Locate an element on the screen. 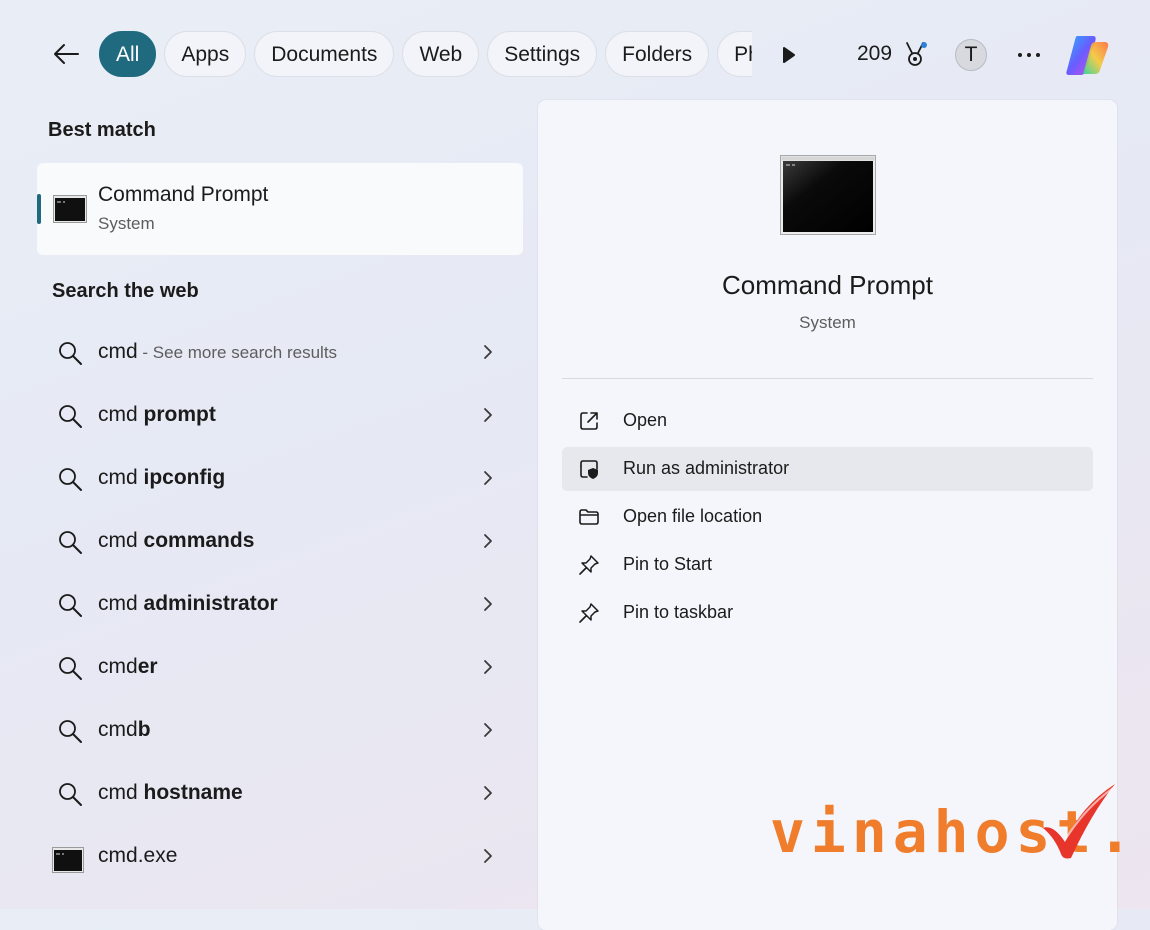  search-web-heading: Search the web is located at coordinates (125, 291).